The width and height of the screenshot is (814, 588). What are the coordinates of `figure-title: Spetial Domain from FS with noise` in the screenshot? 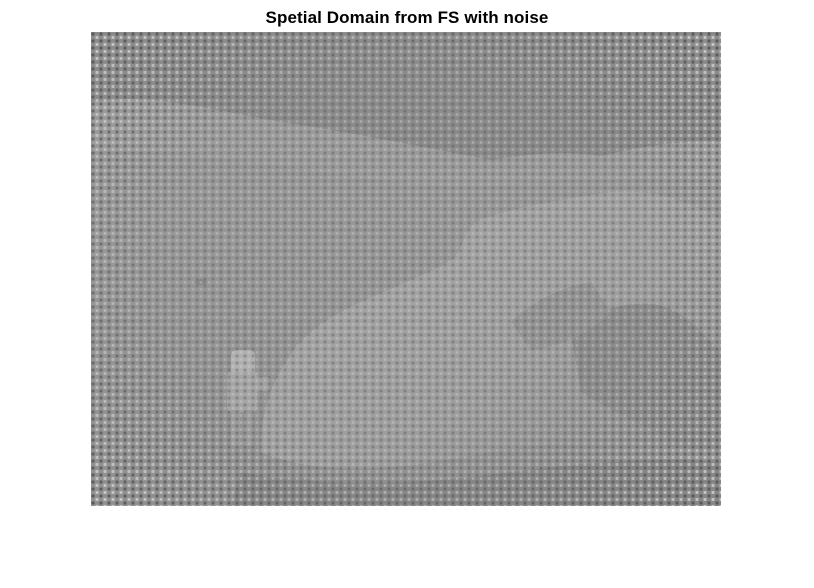 It's located at (407, 17).